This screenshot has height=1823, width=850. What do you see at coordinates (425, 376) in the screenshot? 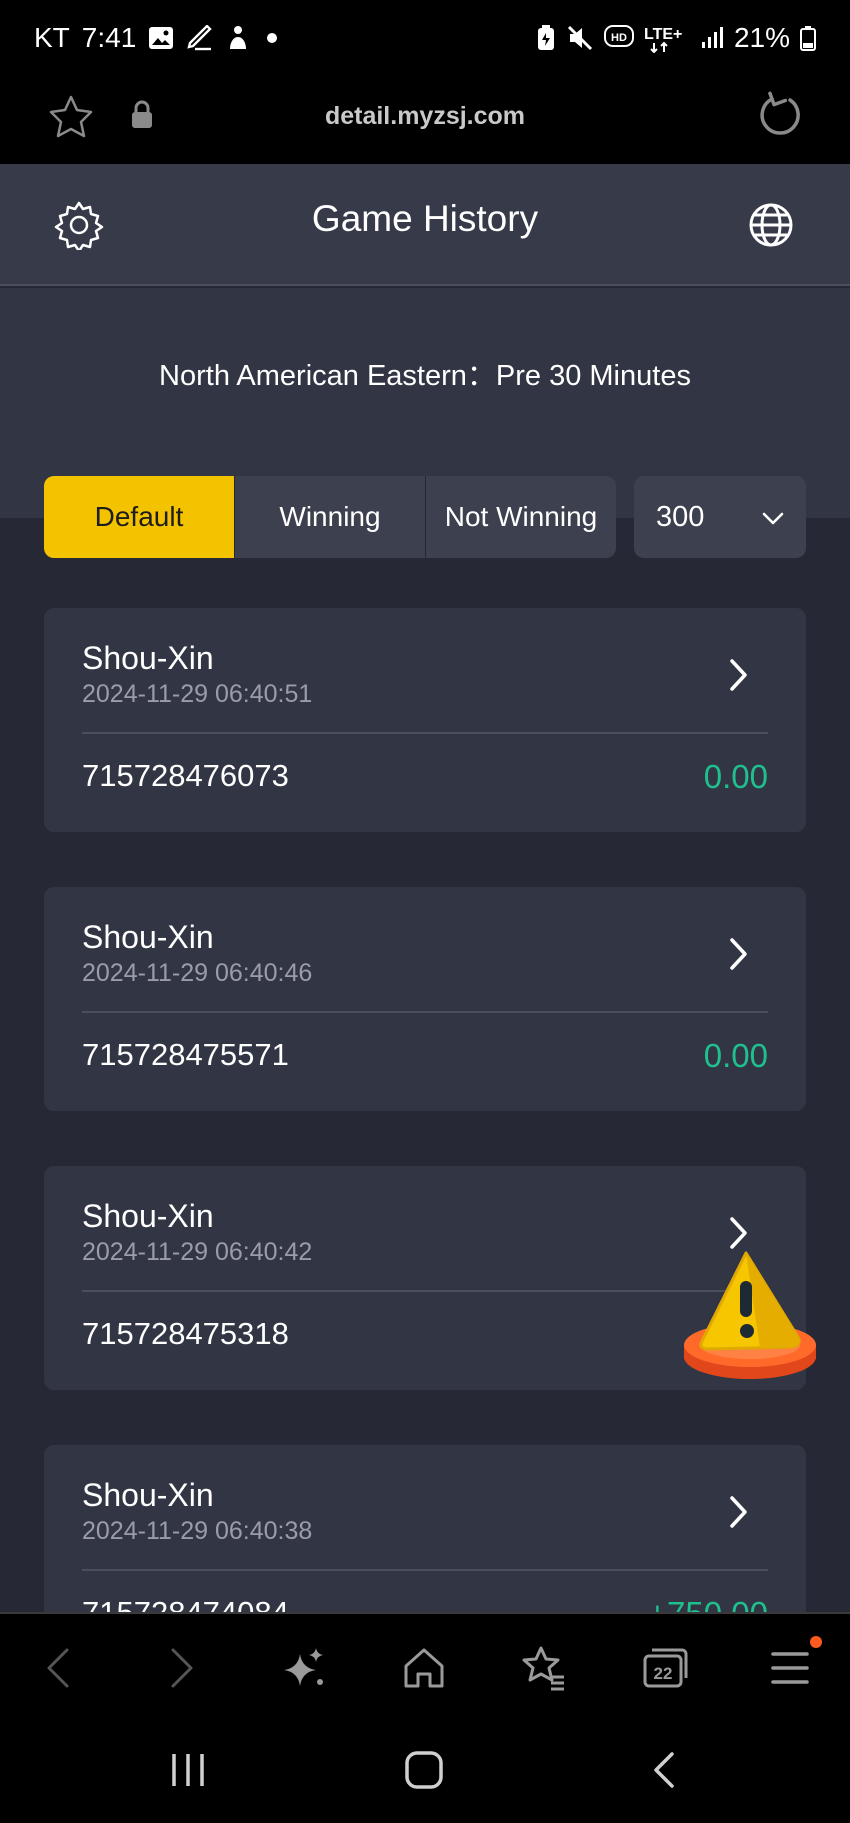
I see `timezone-label: North American Eastern：Pre 30 Minutes` at bounding box center [425, 376].